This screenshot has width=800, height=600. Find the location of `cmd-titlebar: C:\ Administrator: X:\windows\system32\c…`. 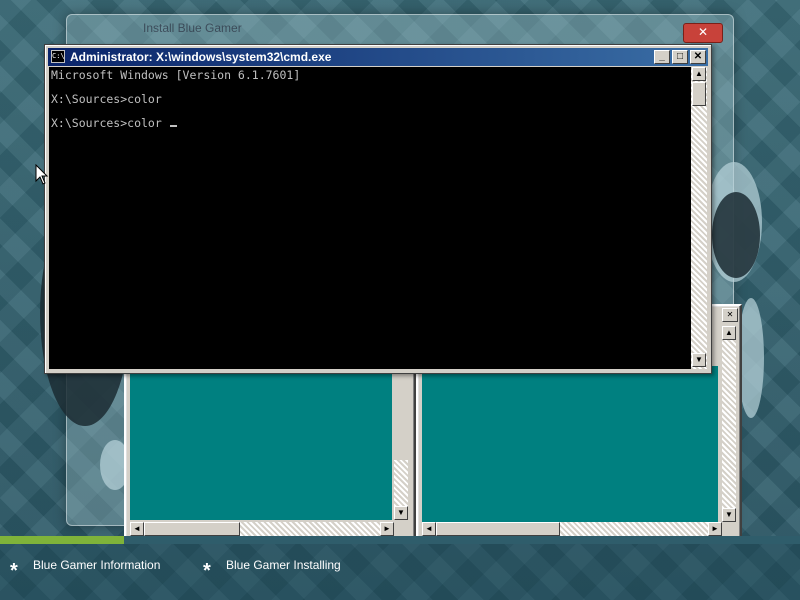

cmd-titlebar: C:\ Administrator: X:\windows\system32\c… is located at coordinates (378, 57).